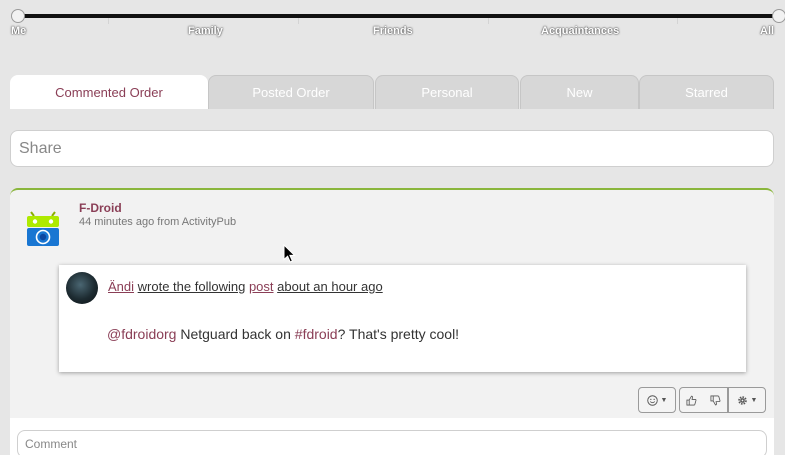  Describe the element at coordinates (43, 228) in the screenshot. I see `fdroid-avatar` at that location.